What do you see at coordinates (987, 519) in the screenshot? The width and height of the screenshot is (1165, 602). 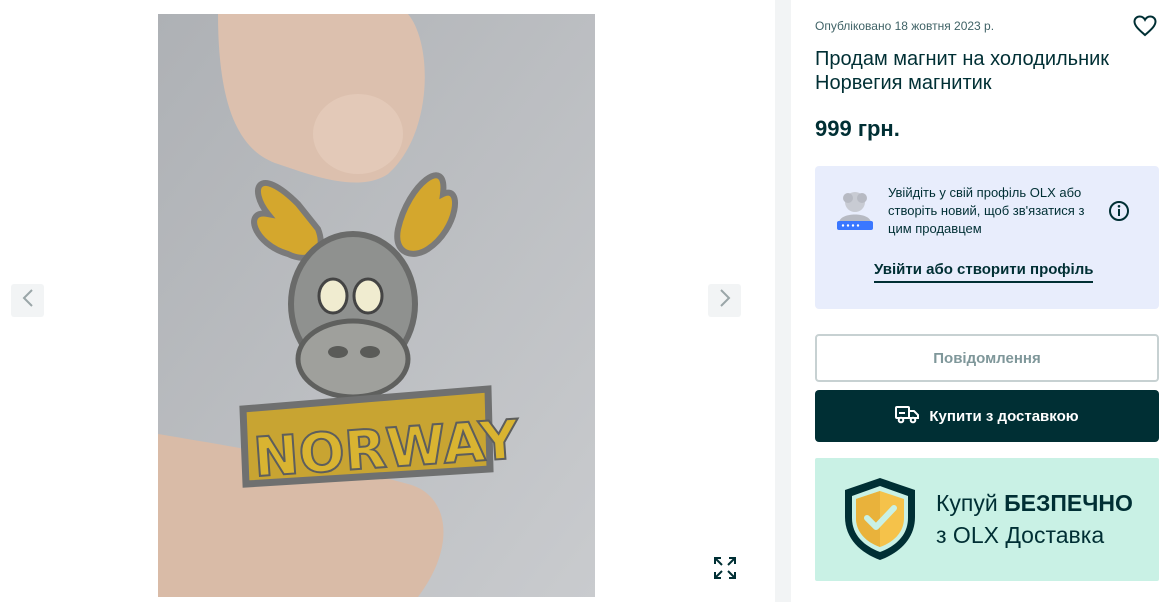 I see `safe-delivery-banner: Купуй БЕЗПЕЧНО з OLX Доставка` at bounding box center [987, 519].